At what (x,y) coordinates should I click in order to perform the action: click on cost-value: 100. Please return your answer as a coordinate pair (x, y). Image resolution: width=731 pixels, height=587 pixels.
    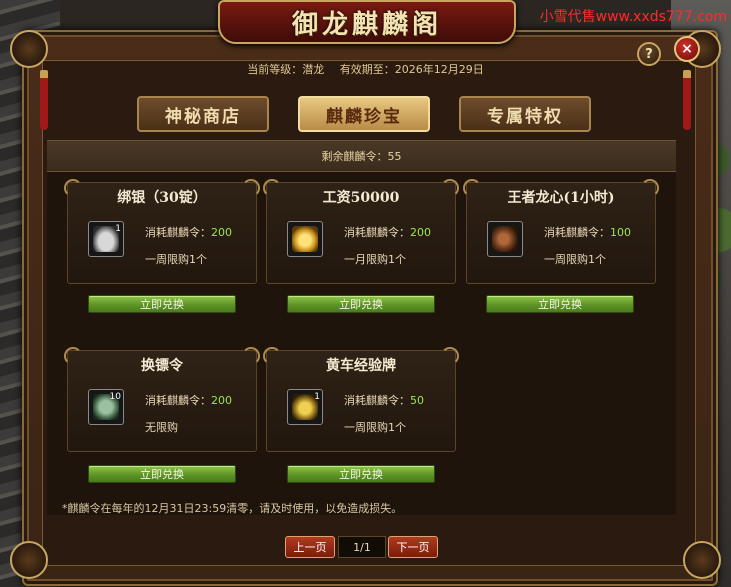
    Looking at the image, I should click on (620, 232).